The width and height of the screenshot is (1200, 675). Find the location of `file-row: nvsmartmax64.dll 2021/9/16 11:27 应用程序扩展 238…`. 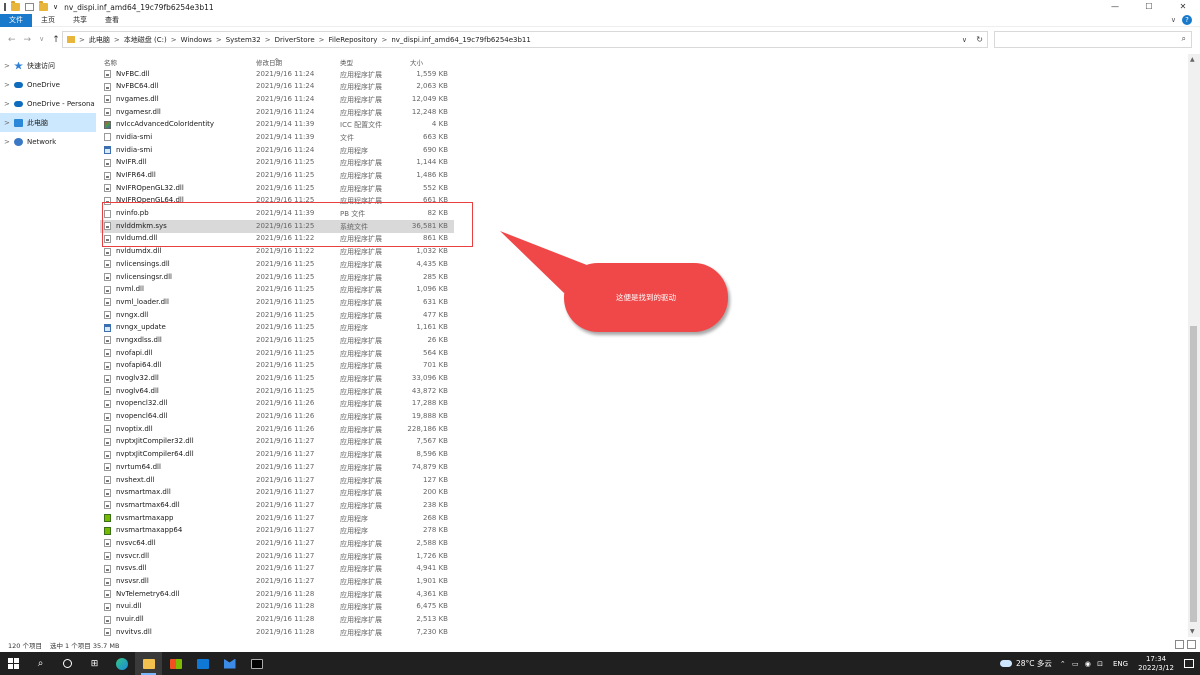

file-row: nvsmartmax64.dll 2021/9/16 11:27 应用程序扩展 238… is located at coordinates (277, 505).